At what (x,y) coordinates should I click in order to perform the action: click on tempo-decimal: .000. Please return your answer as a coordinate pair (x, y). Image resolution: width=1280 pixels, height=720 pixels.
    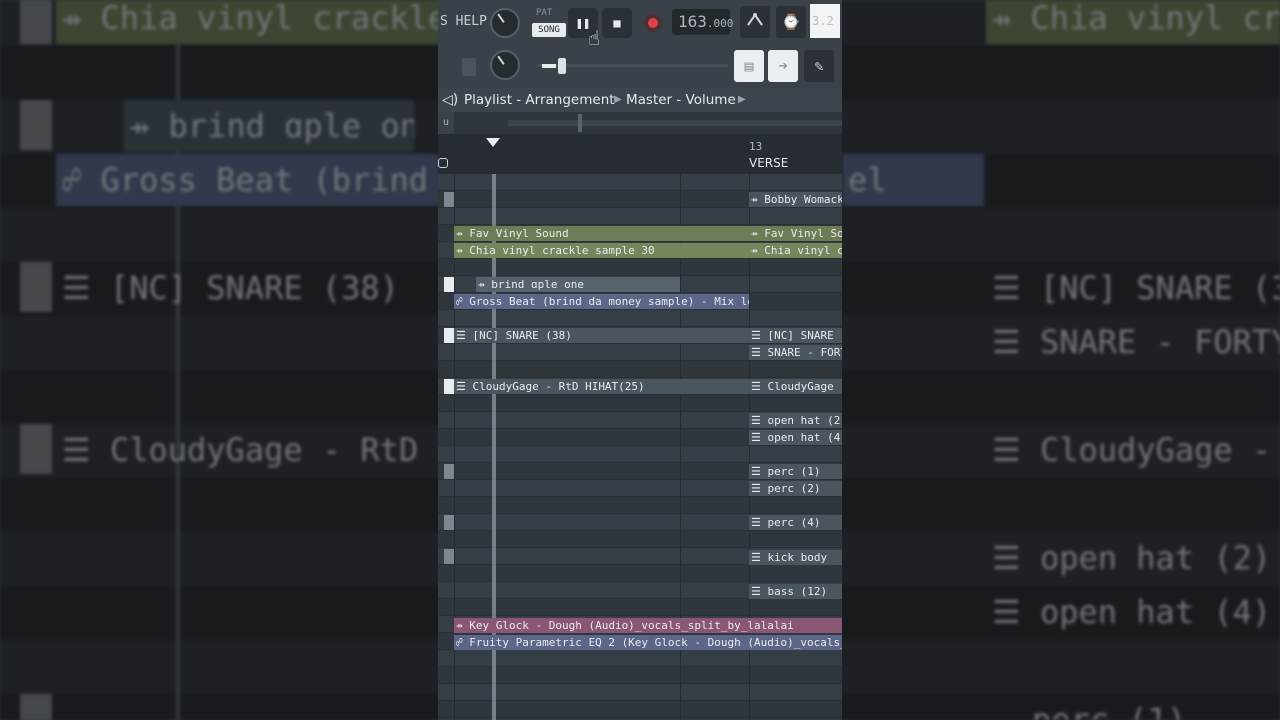
    Looking at the image, I should click on (720, 23).